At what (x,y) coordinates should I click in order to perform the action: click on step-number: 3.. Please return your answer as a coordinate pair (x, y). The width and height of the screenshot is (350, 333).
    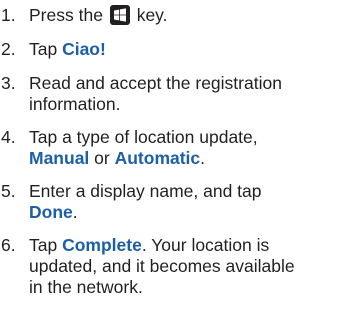
    Looking at the image, I should click on (8, 83).